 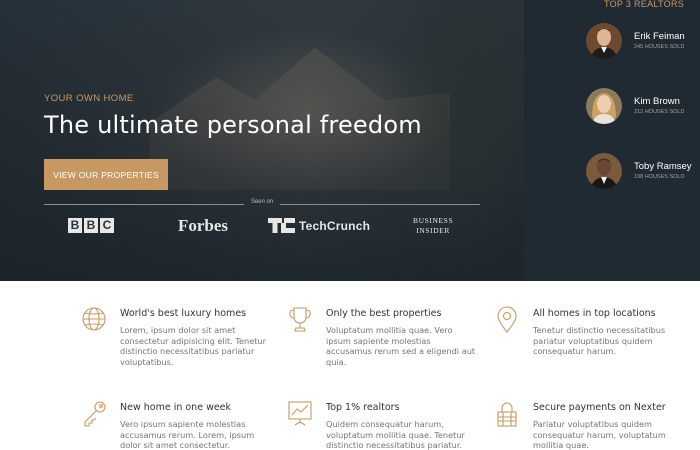 What do you see at coordinates (380, 204) in the screenshot?
I see `divider-line-right` at bounding box center [380, 204].